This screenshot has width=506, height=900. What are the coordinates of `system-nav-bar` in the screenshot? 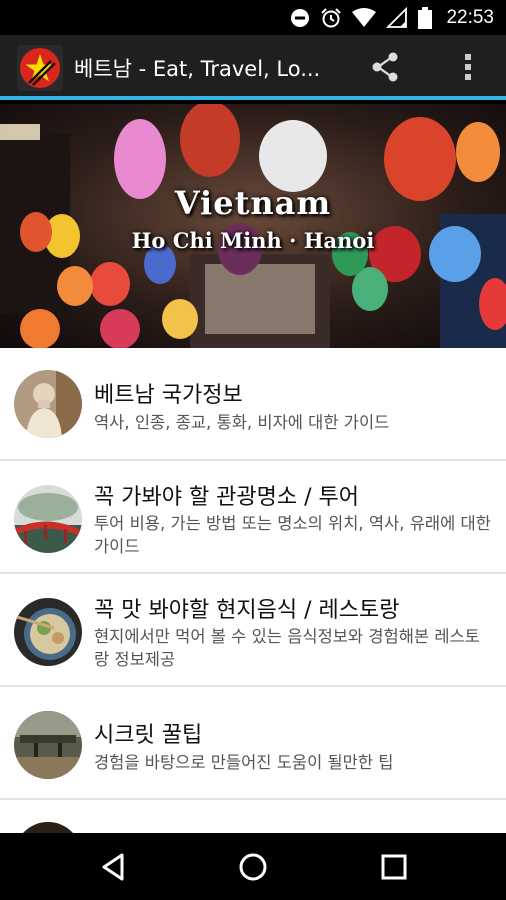 It's located at (253, 866).